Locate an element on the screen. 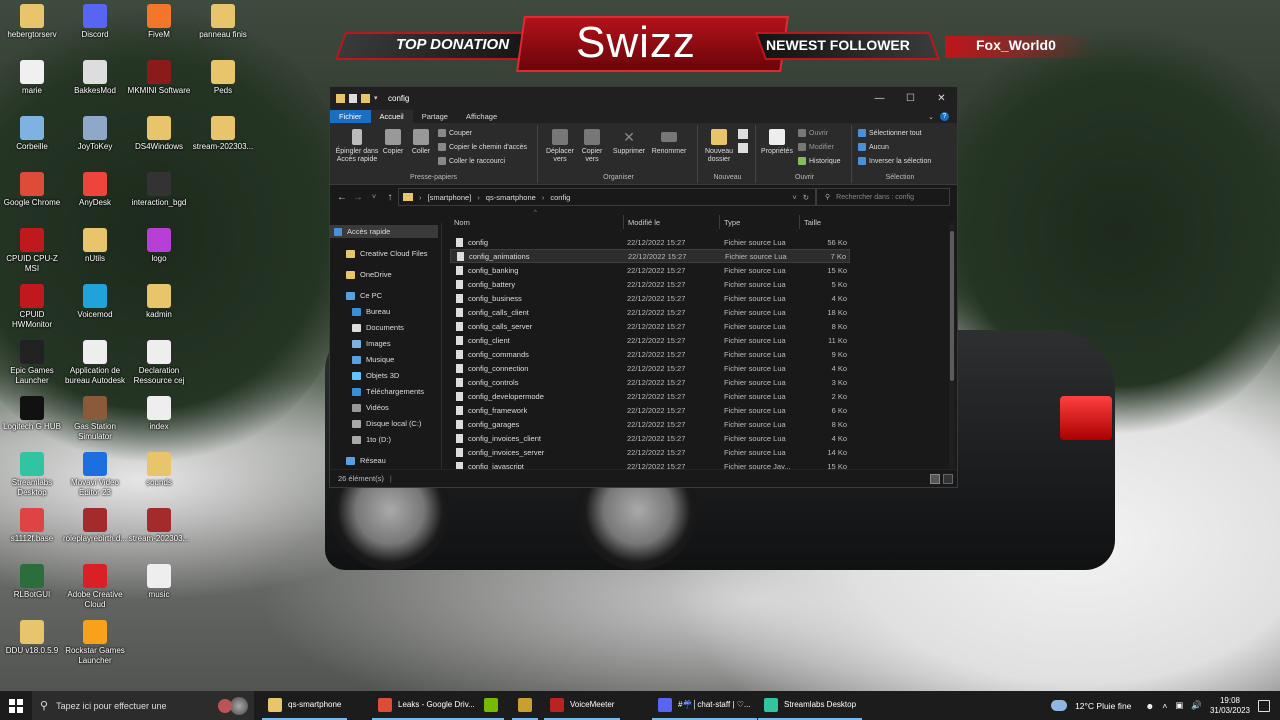 The height and width of the screenshot is (720, 1280). tab-partage: Partage is located at coordinates (435, 116).